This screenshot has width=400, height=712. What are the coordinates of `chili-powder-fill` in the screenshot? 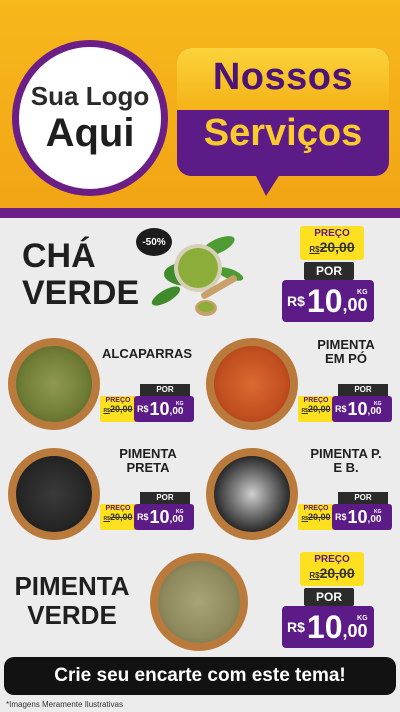 It's located at (252, 384).